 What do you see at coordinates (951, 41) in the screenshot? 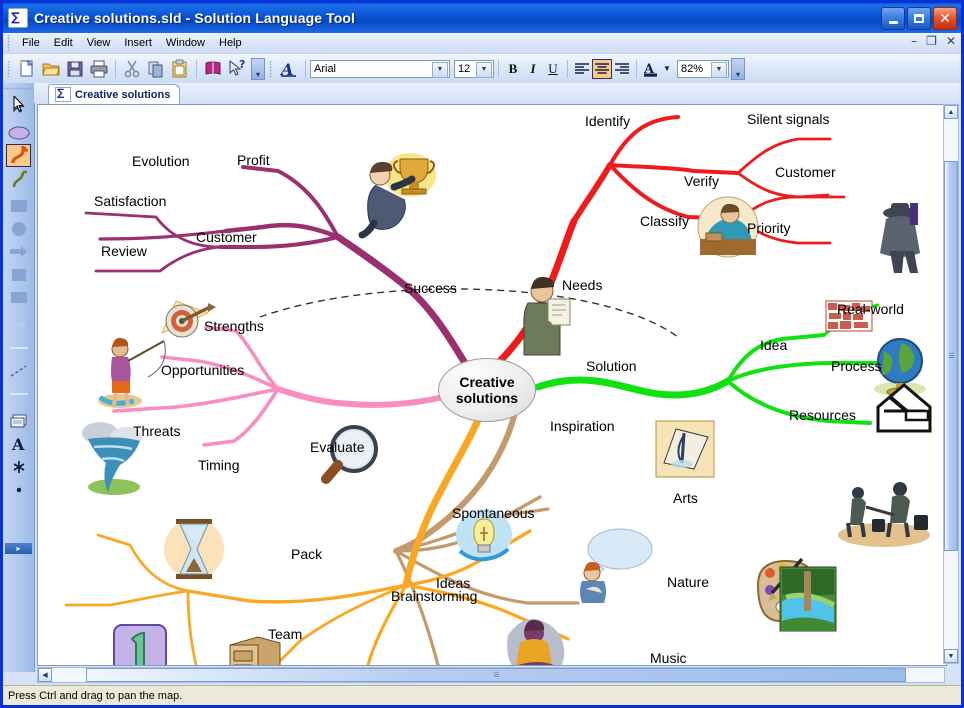
I see `document-close-button: ✕` at bounding box center [951, 41].